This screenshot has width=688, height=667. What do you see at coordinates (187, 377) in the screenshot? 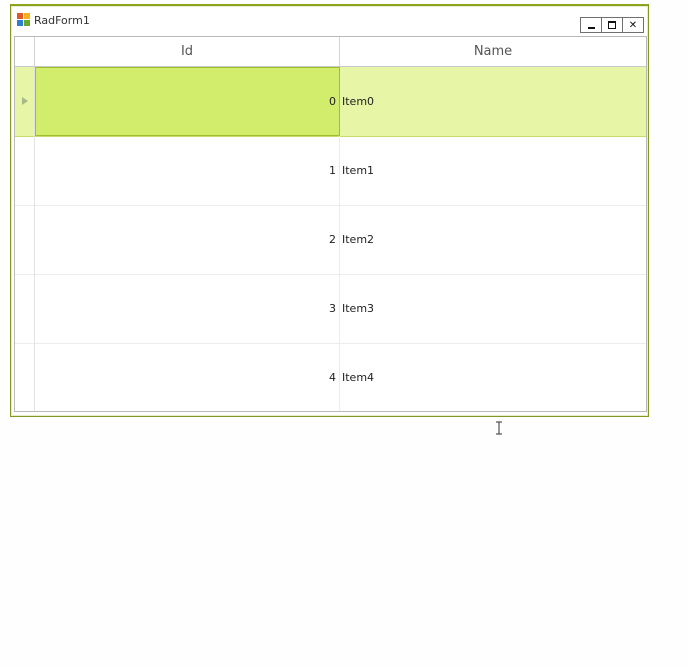
I see `cell-id: 4` at bounding box center [187, 377].